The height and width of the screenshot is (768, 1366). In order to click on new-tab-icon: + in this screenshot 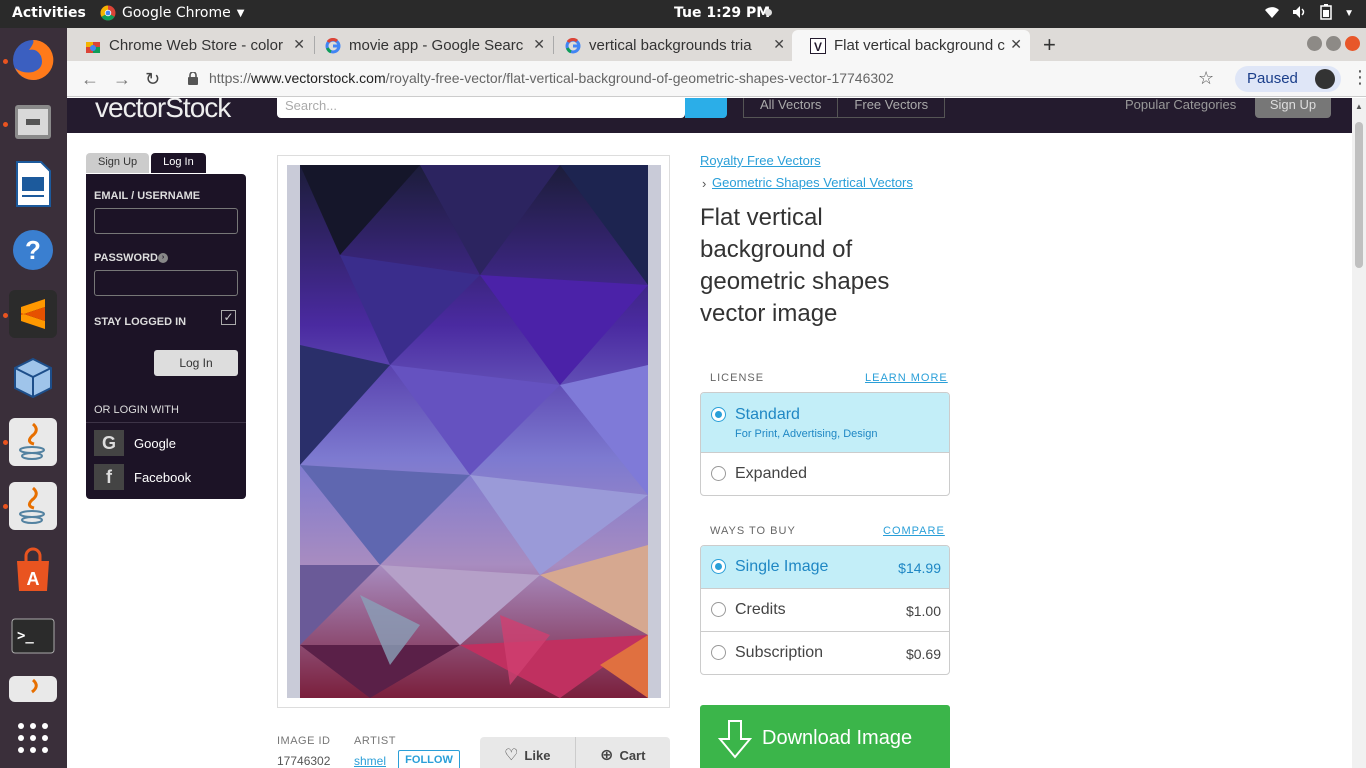, I will do `click(1049, 45)`.